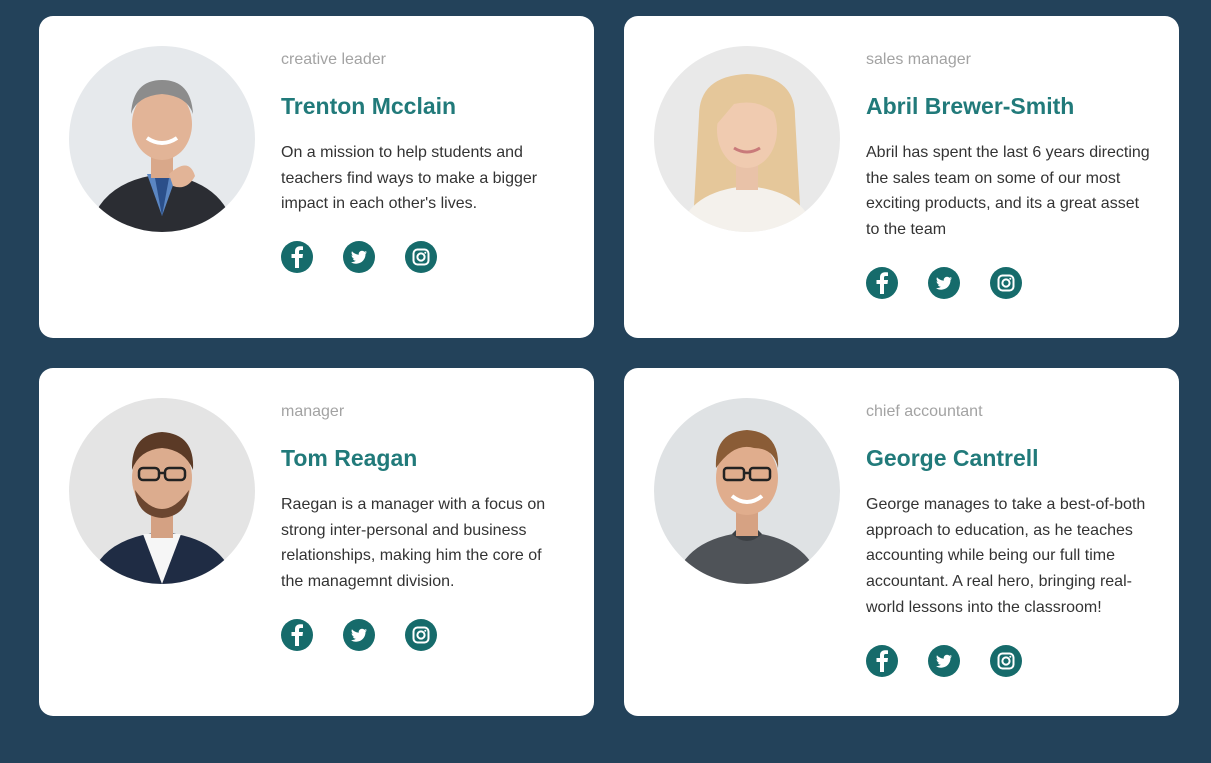  I want to click on member-role: chief accountant, so click(924, 411).